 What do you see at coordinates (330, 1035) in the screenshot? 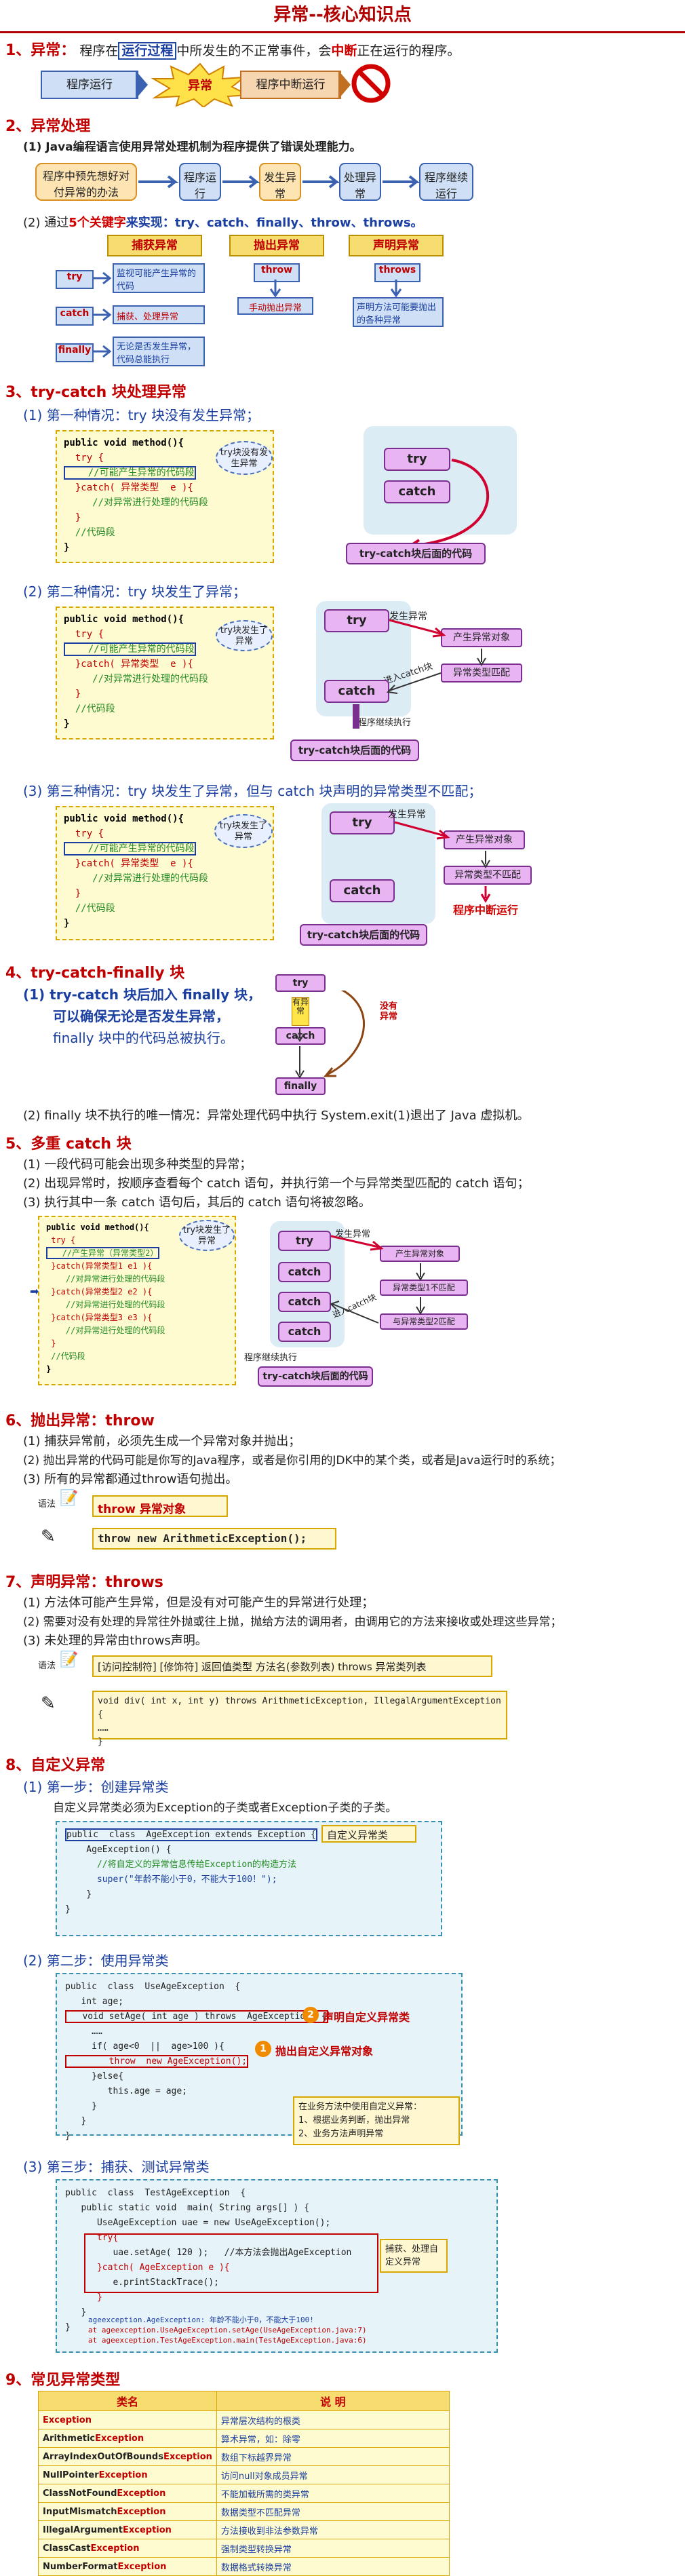
I see `d4-arrows-icon` at bounding box center [330, 1035].